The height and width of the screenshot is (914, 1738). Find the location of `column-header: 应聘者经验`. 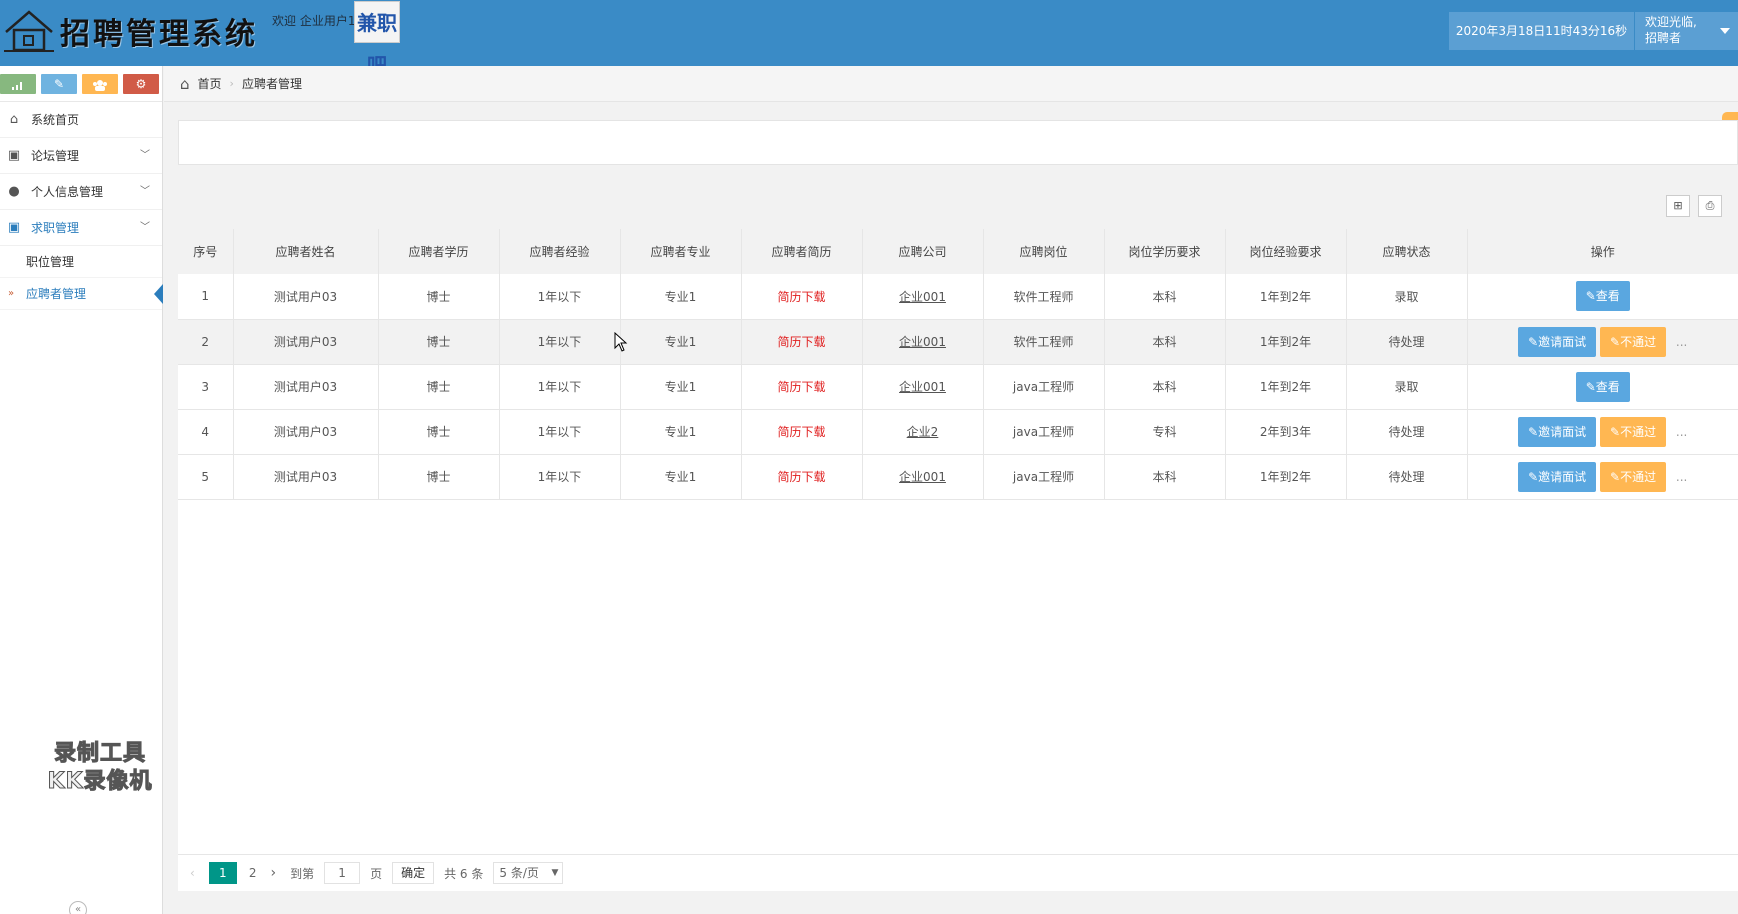

column-header: 应聘者经验 is located at coordinates (560, 251).